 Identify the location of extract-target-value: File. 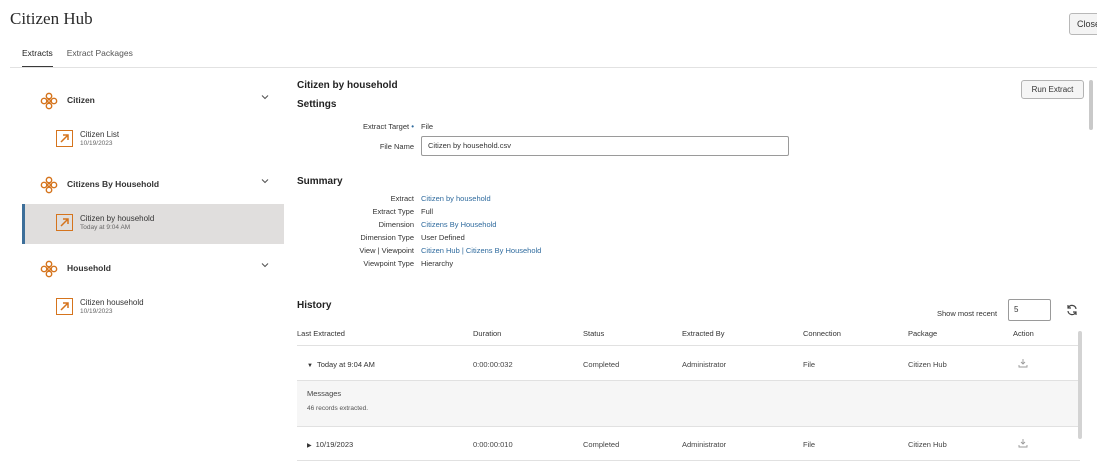
(427, 126).